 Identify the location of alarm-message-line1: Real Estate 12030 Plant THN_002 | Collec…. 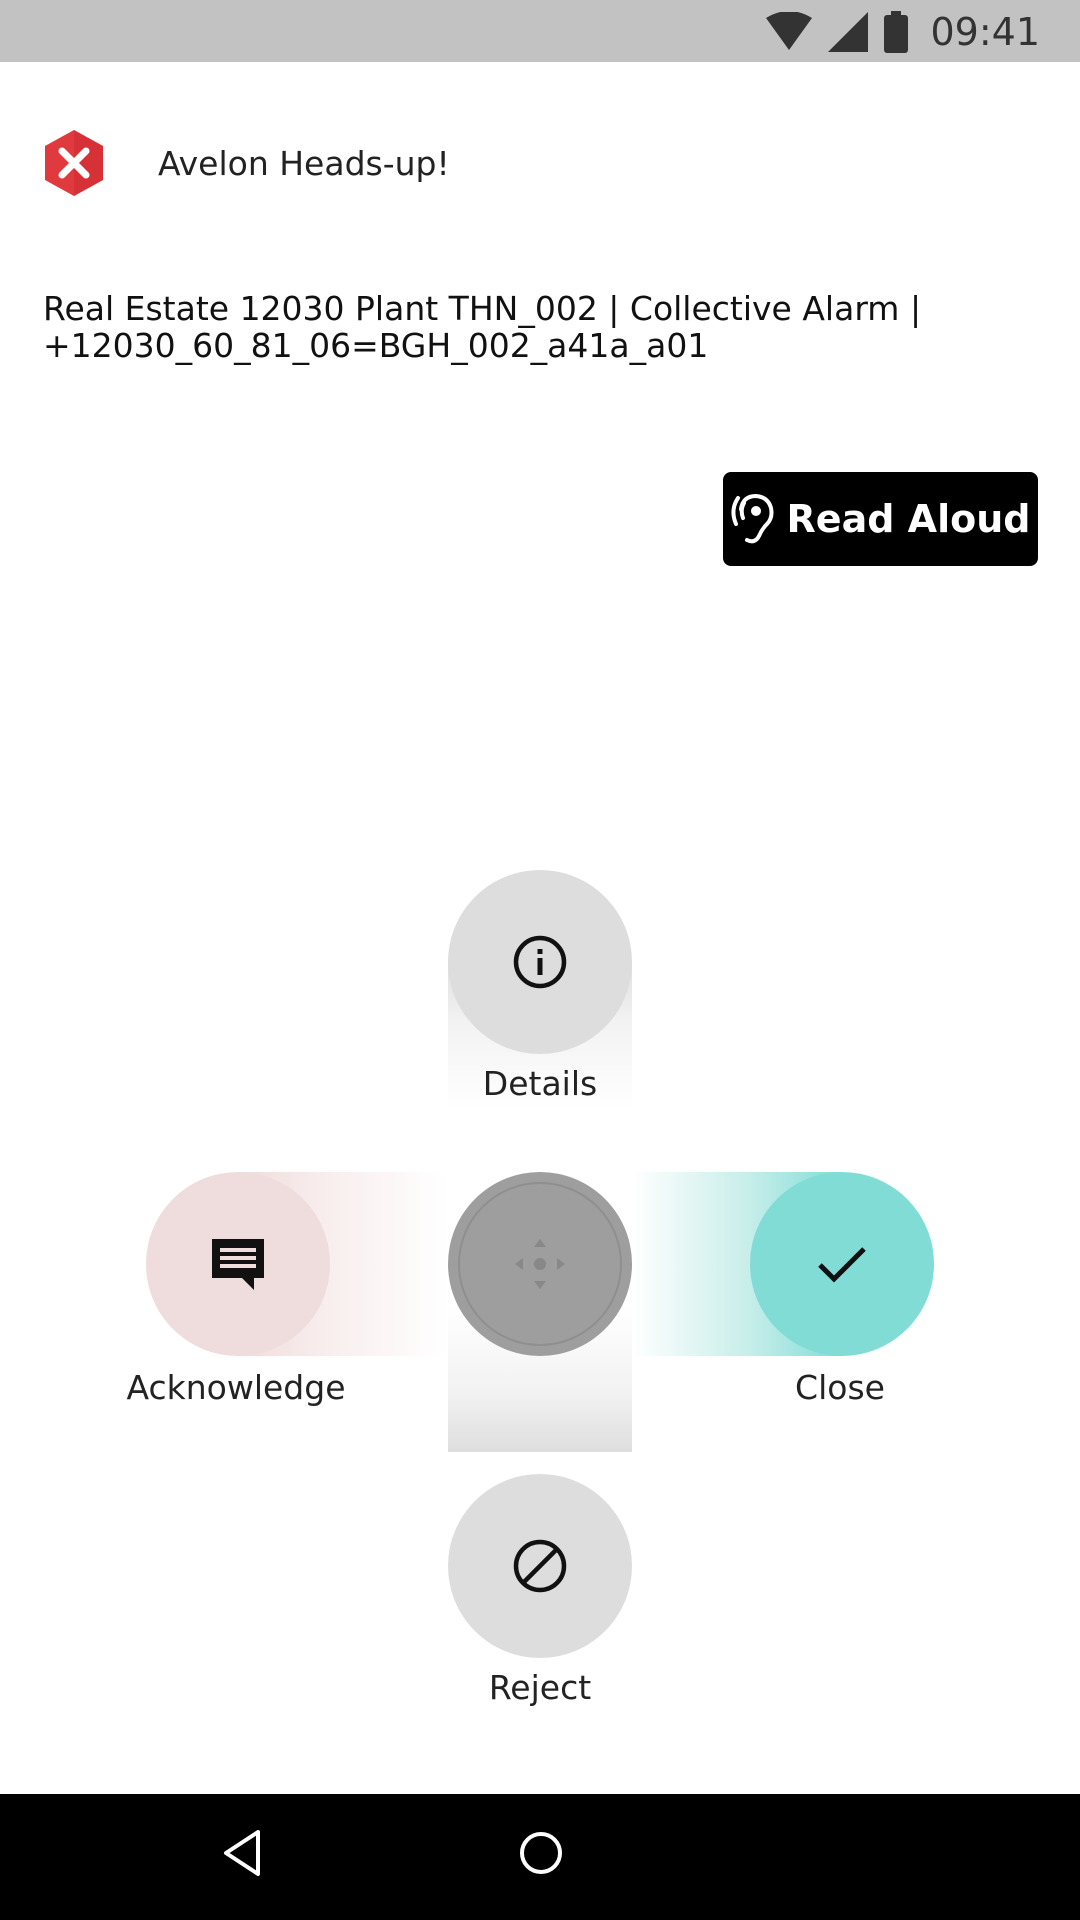
(482, 308).